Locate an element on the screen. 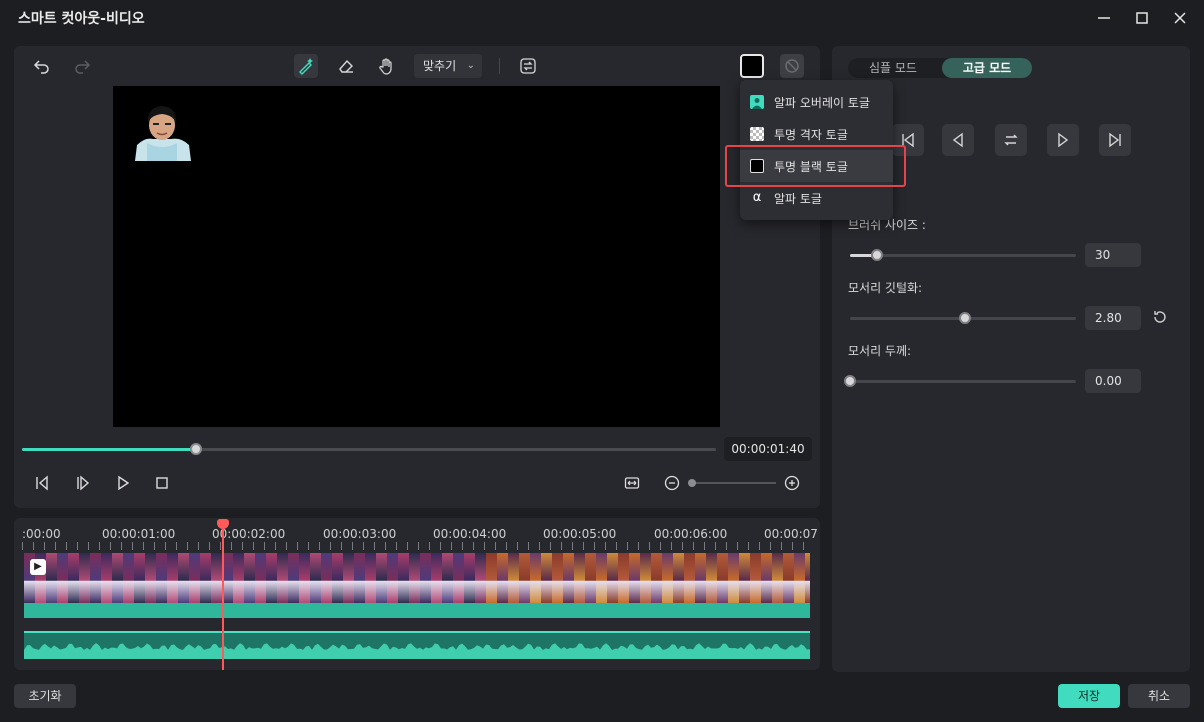 Image resolution: width=1204 pixels, height=722 pixels. zoom-slider is located at coordinates (733, 483).